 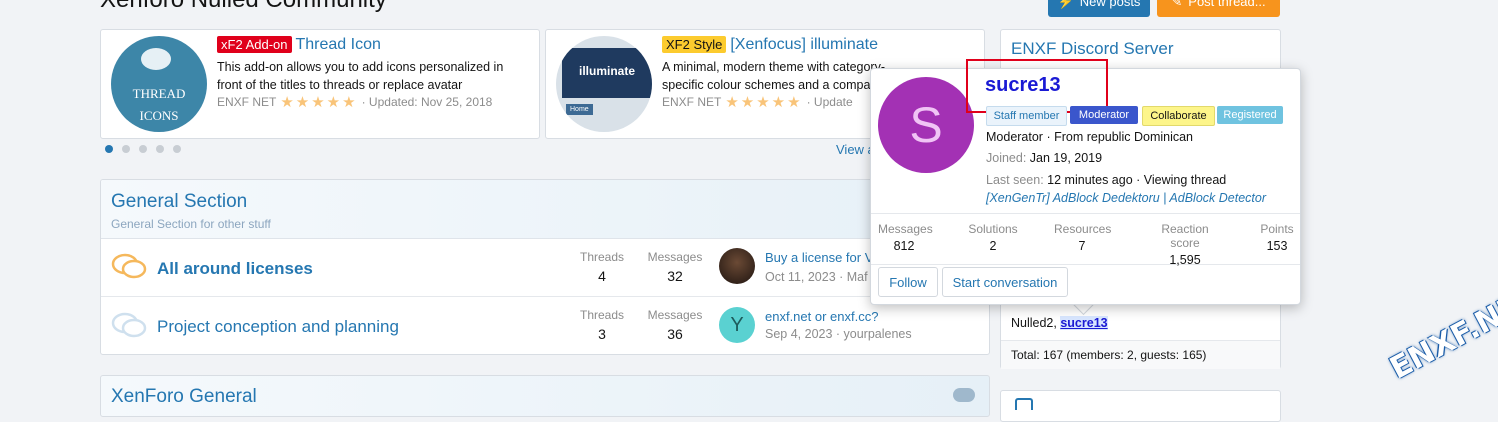 I want to click on member-avatar: S, so click(x=926, y=125).